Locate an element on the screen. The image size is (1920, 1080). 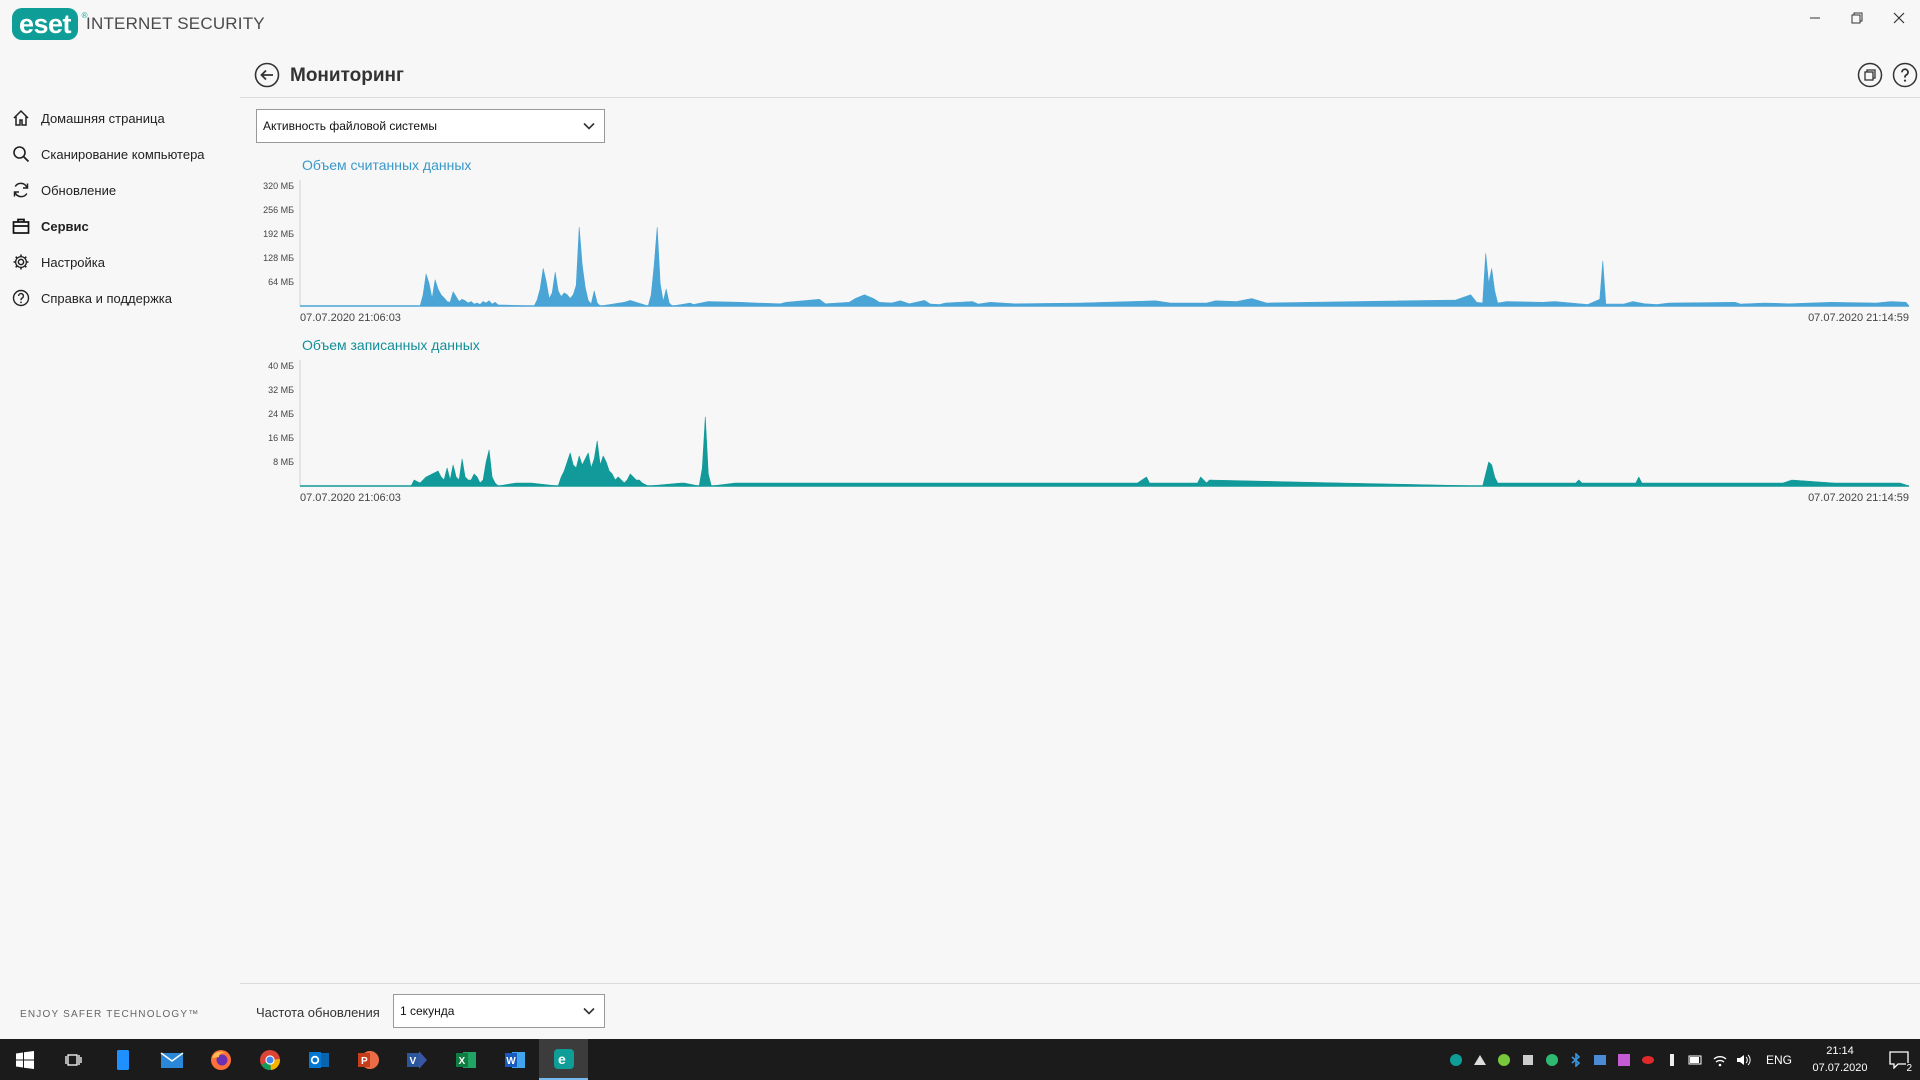
window-controls is located at coordinates (1857, 18).